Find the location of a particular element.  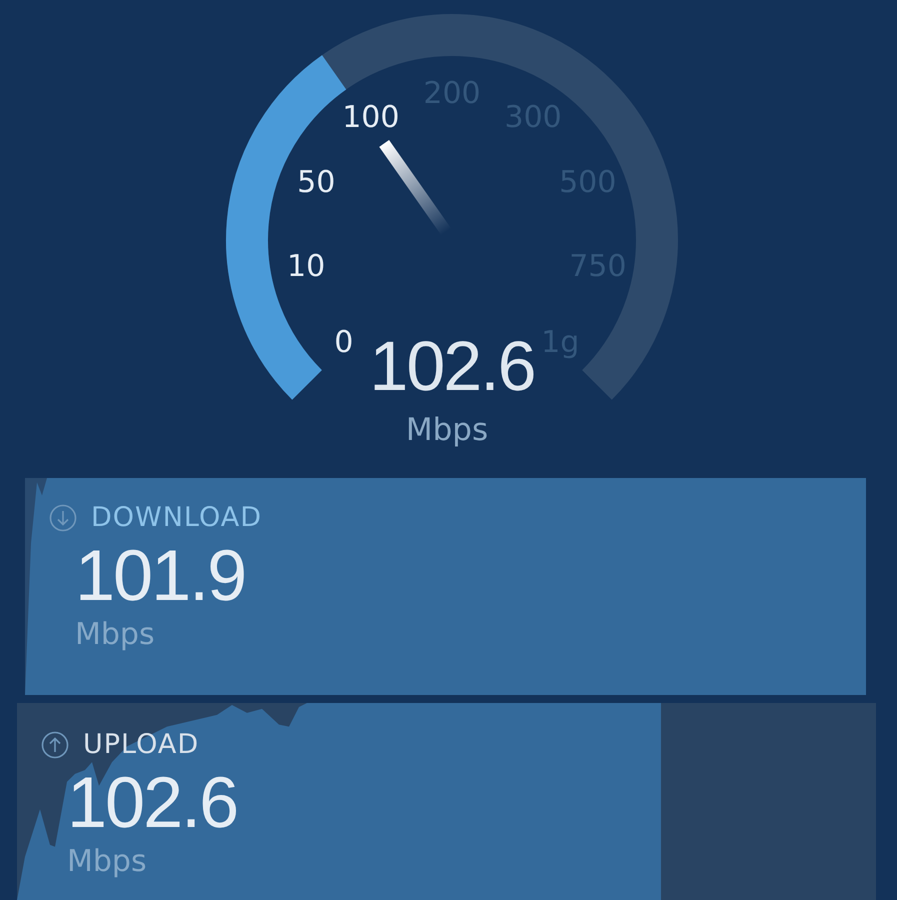

scale-label: 0 is located at coordinates (344, 342).